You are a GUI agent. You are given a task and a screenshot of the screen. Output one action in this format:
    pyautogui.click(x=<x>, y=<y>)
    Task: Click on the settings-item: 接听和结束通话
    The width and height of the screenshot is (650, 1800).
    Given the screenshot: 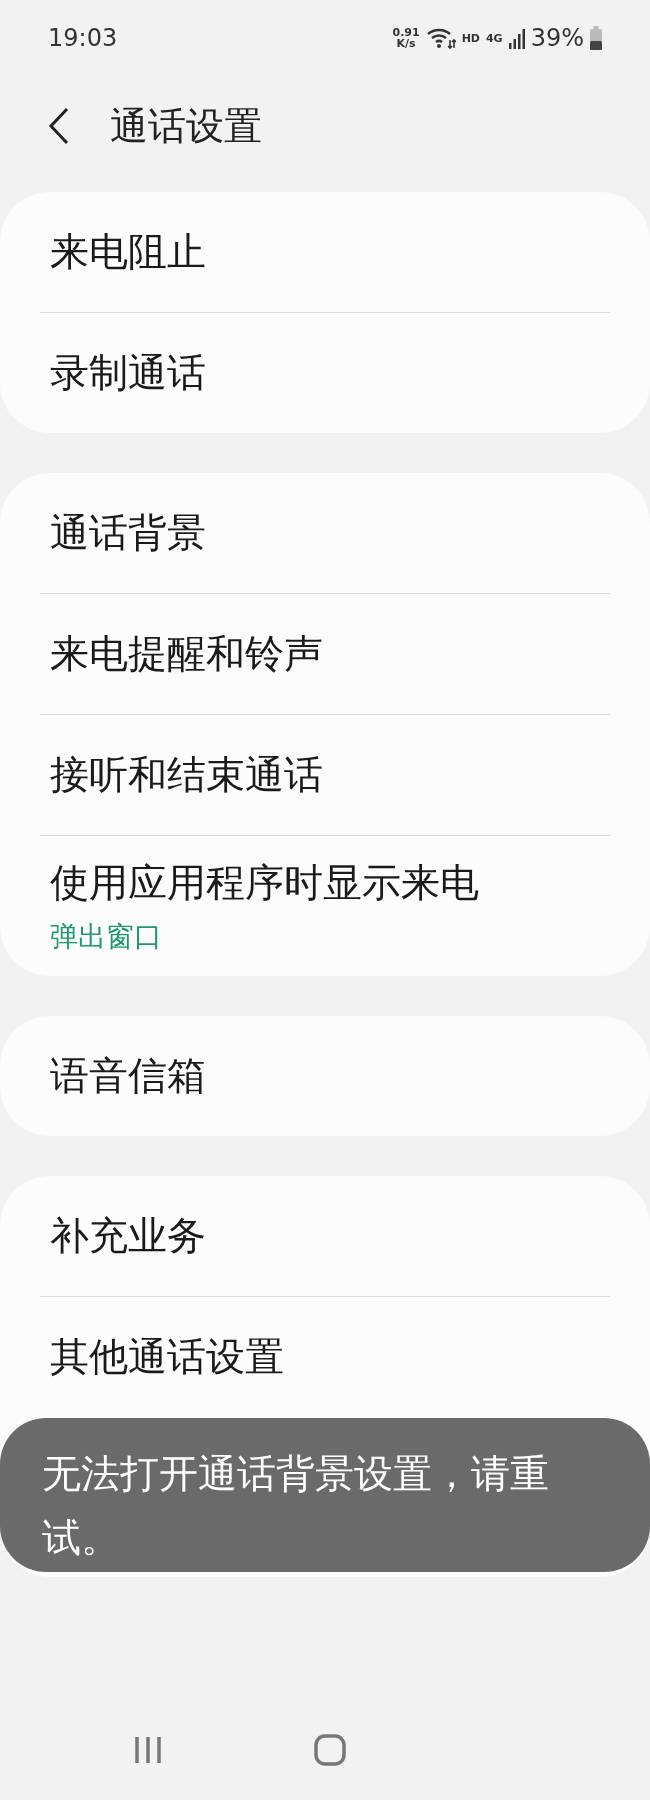 What is the action you would take?
    pyautogui.click(x=325, y=775)
    